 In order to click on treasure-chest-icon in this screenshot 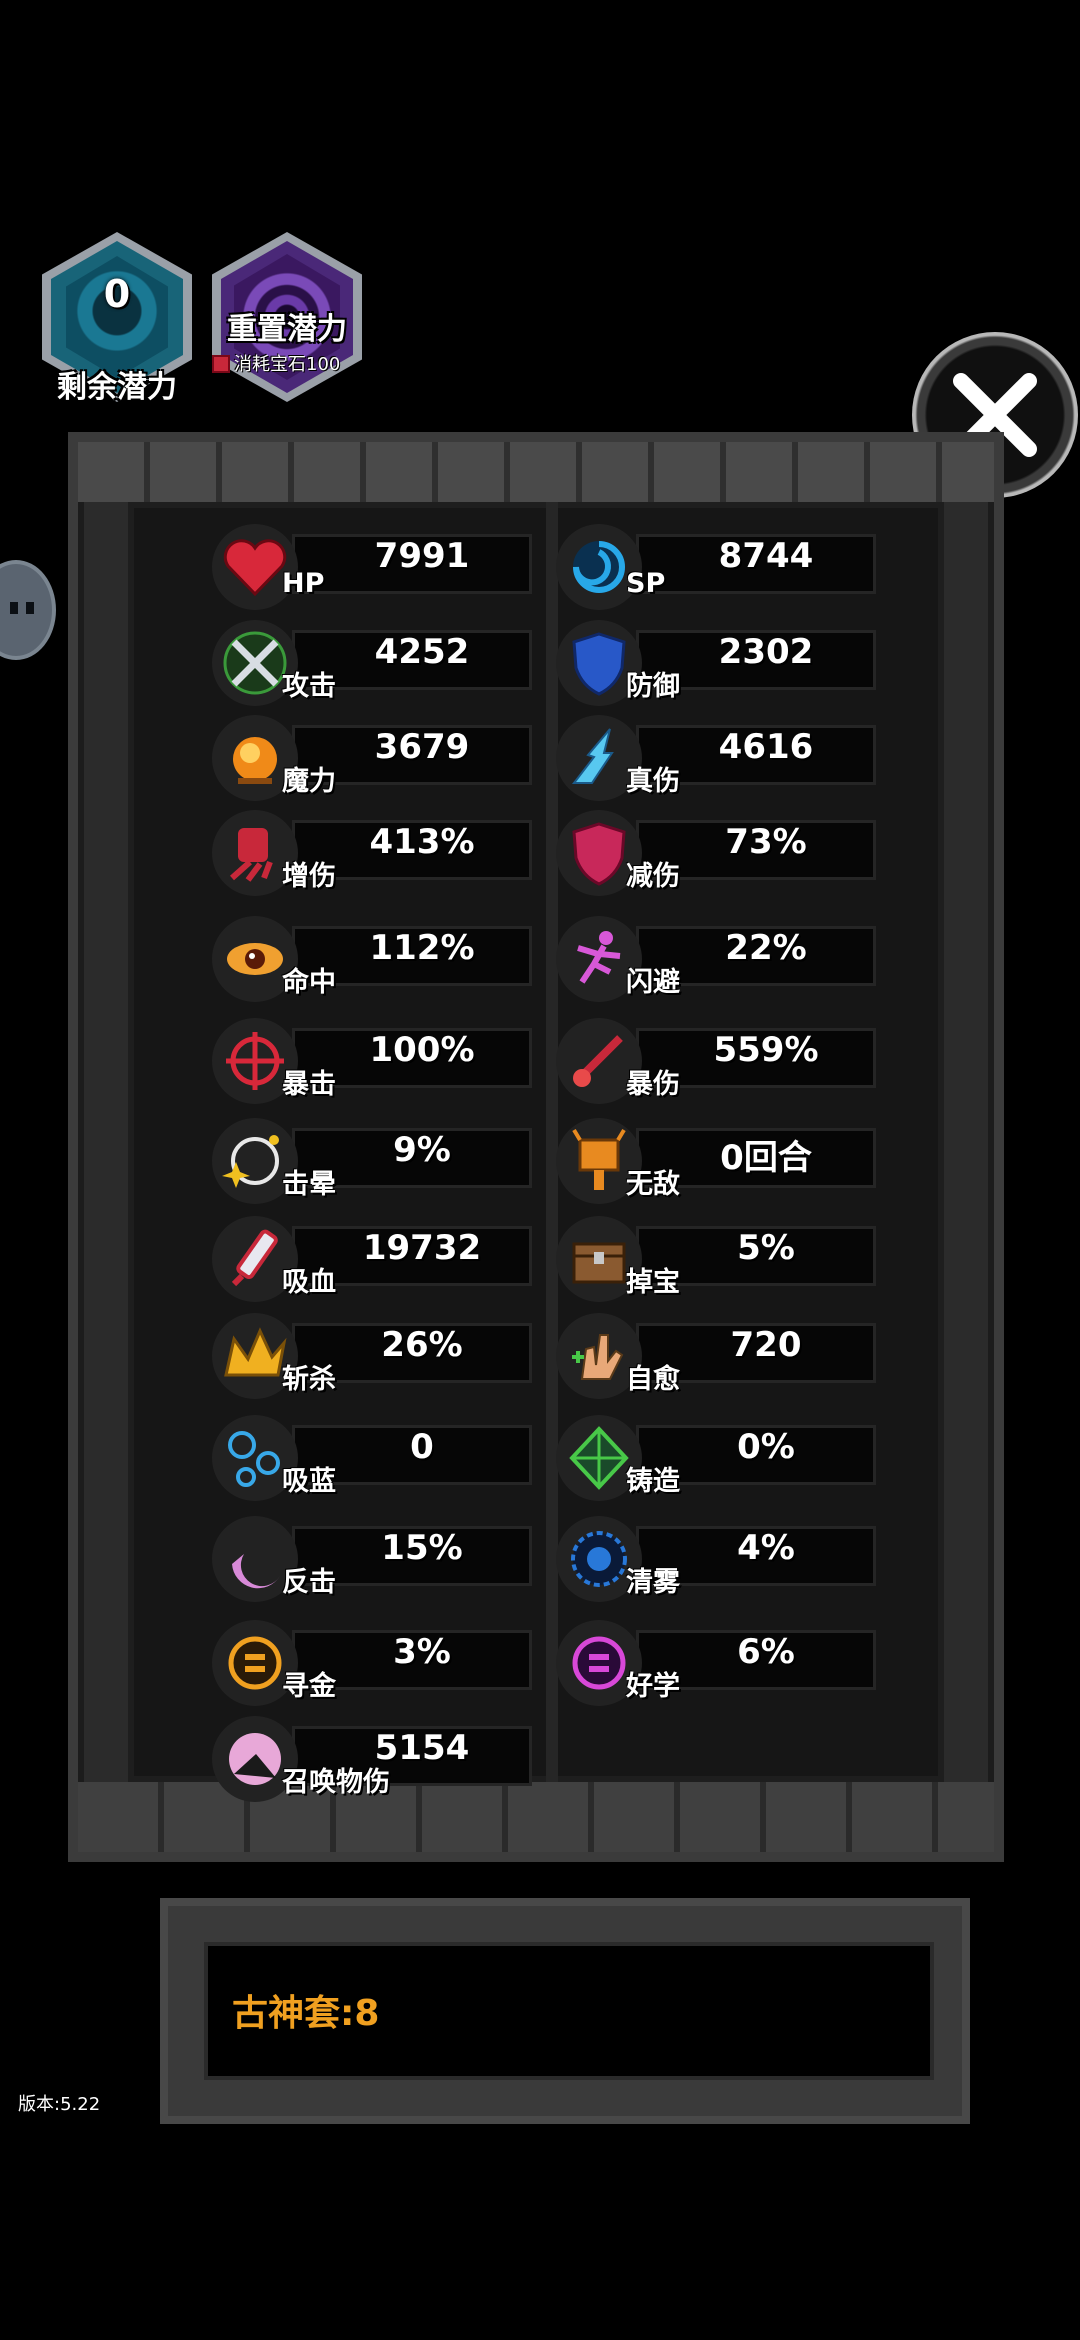, I will do `click(599, 1263)`.